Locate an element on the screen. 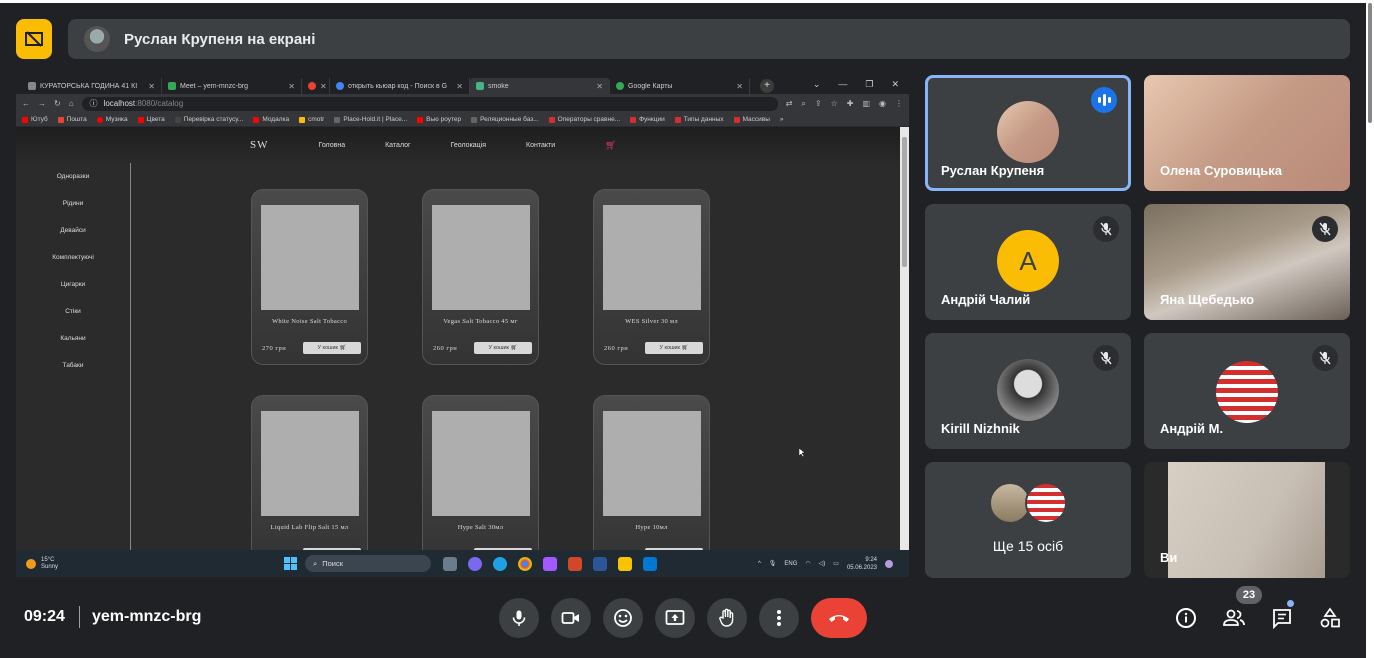 This screenshot has height=658, width=1374. battery-icon: ▭ is located at coordinates (836, 563).